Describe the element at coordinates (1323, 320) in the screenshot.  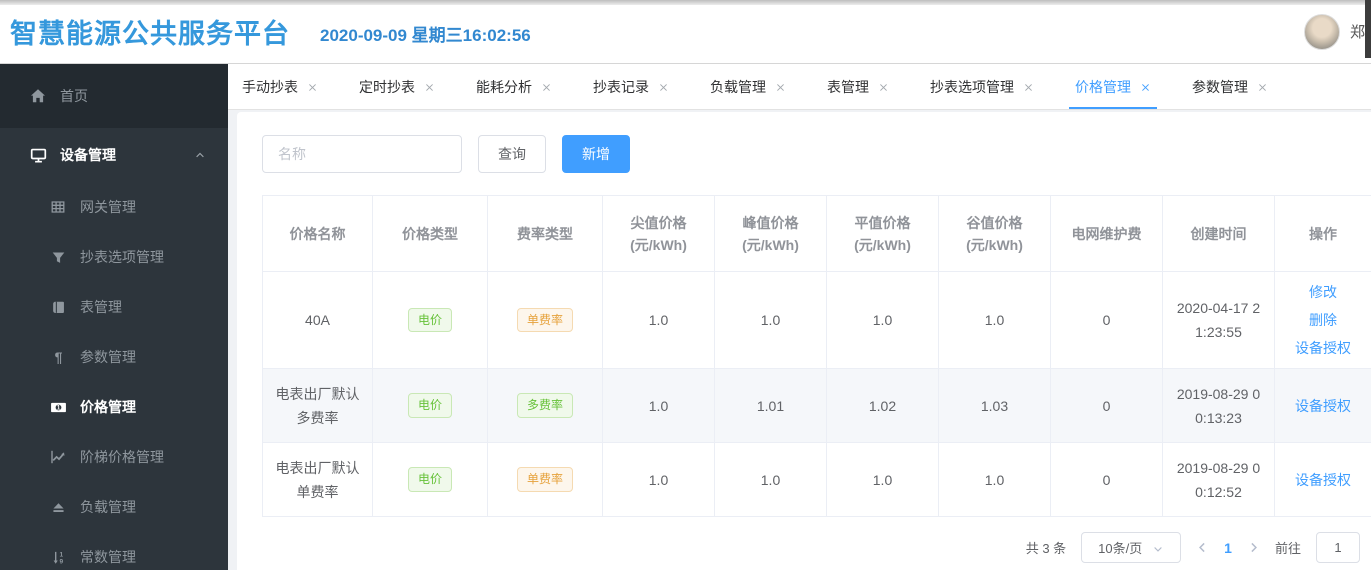
I see `action-link: 删除` at that location.